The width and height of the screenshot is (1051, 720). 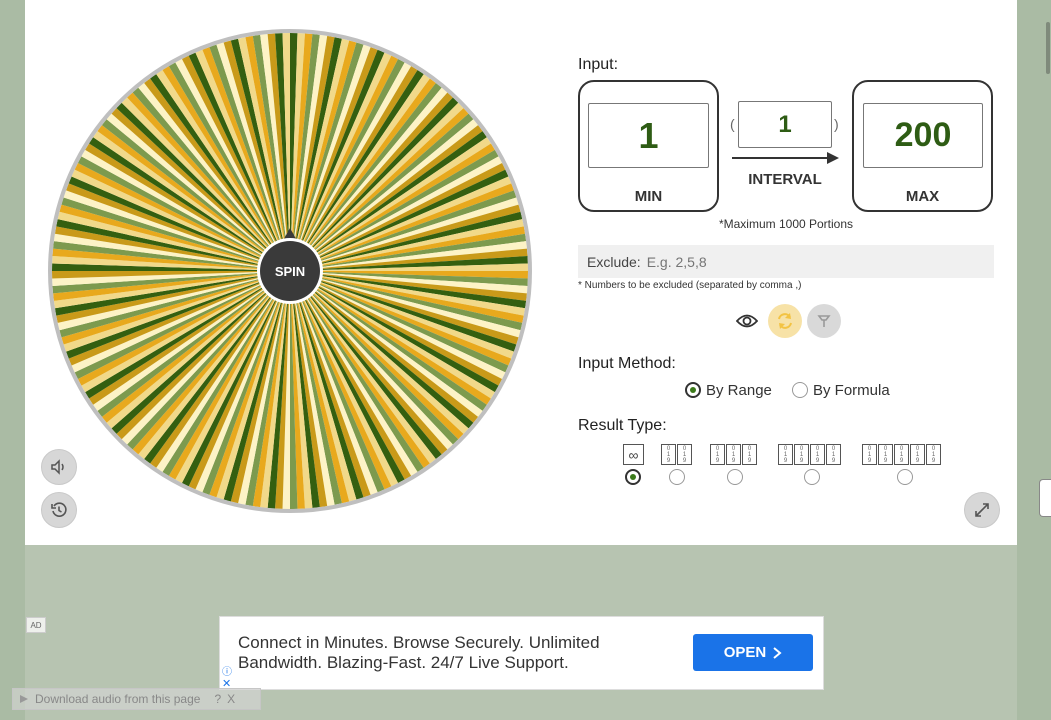 I want to click on close-icon: X, so click(x=231, y=699).